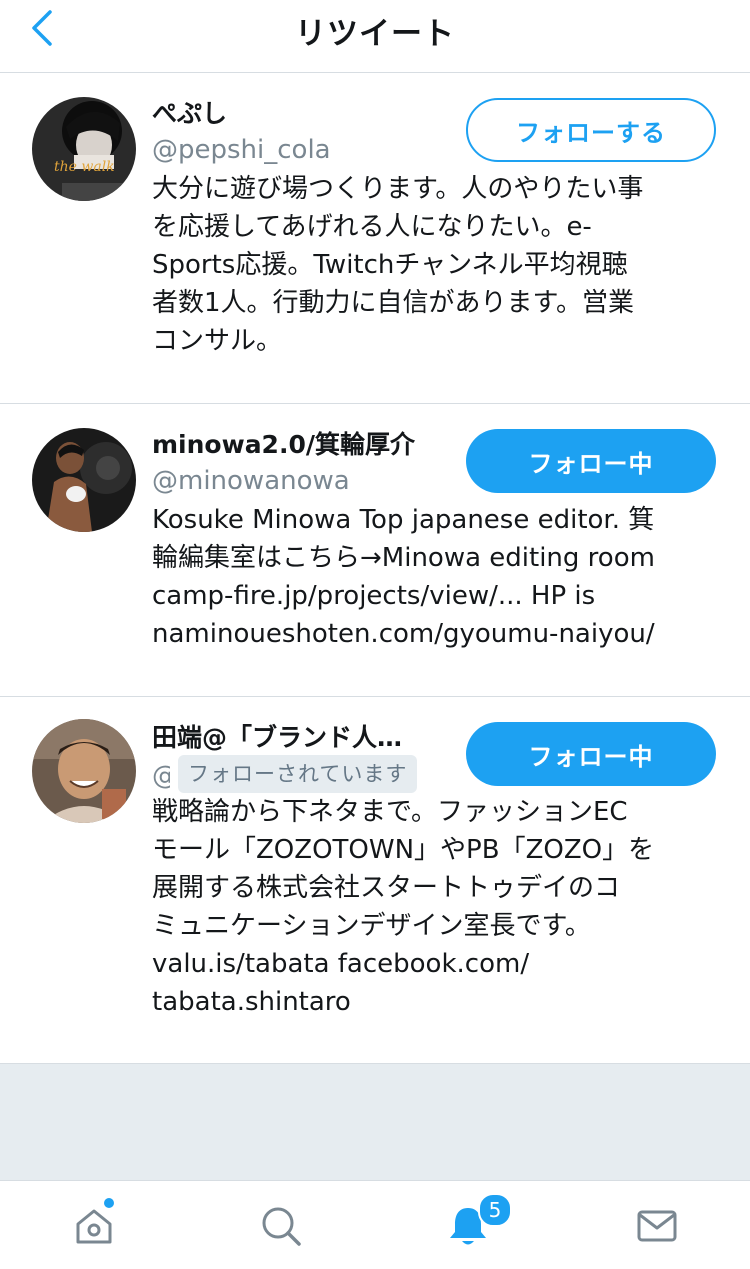  I want to click on bio-line: valu.is/tabata facebook.com/, so click(341, 964).